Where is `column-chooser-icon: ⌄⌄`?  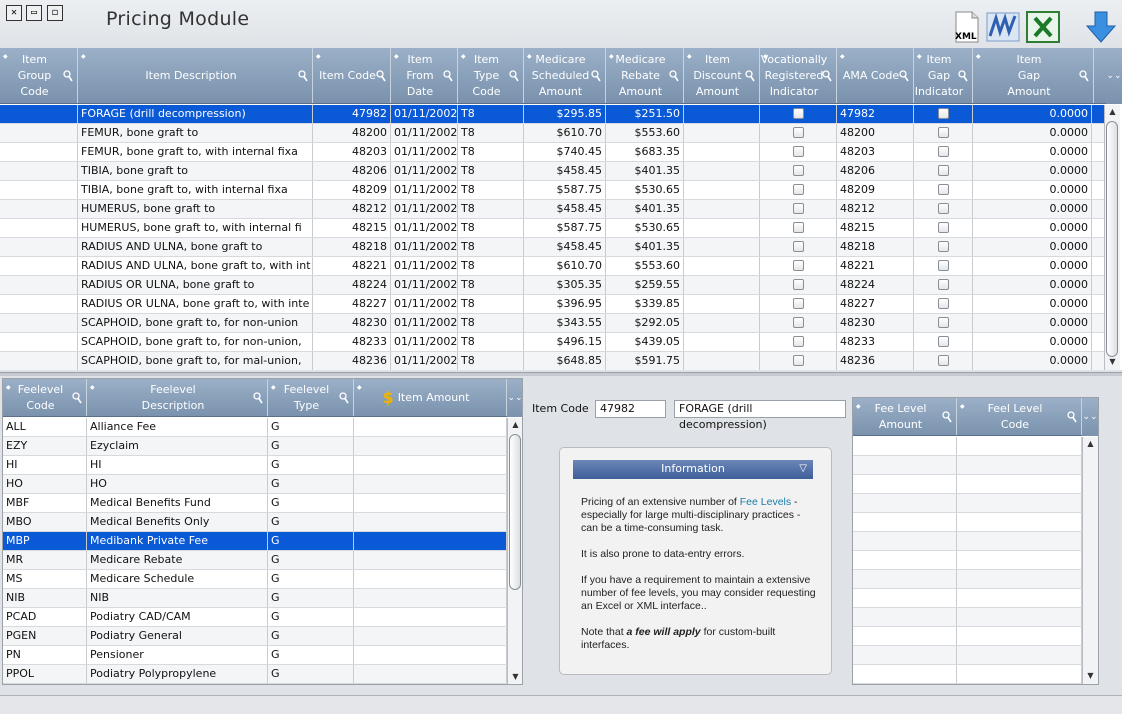
column-chooser-icon: ⌄⌄ is located at coordinates (1090, 417).